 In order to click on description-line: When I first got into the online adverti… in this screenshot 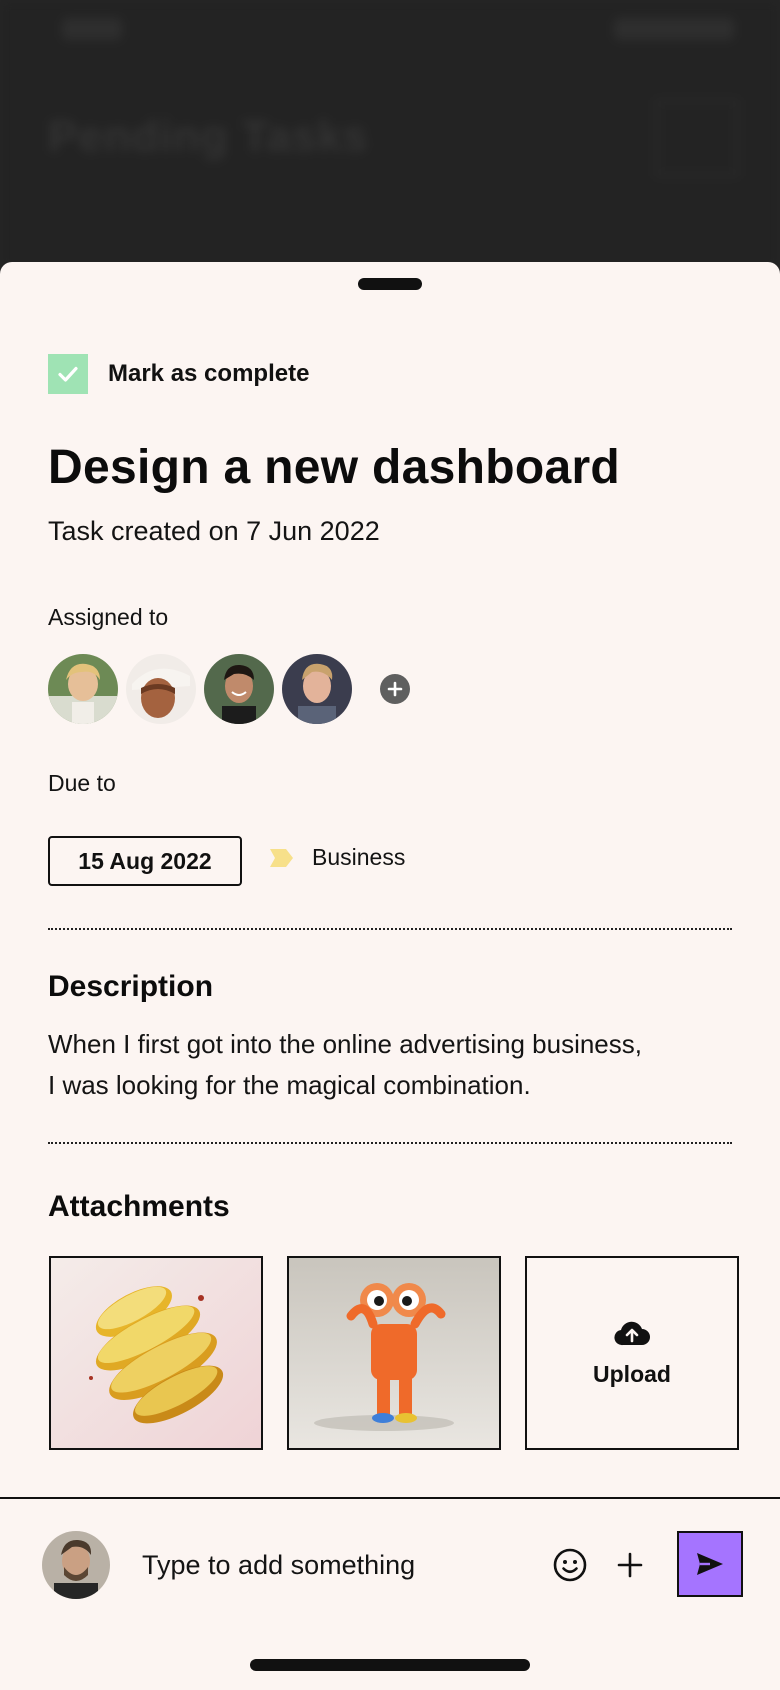, I will do `click(345, 1044)`.